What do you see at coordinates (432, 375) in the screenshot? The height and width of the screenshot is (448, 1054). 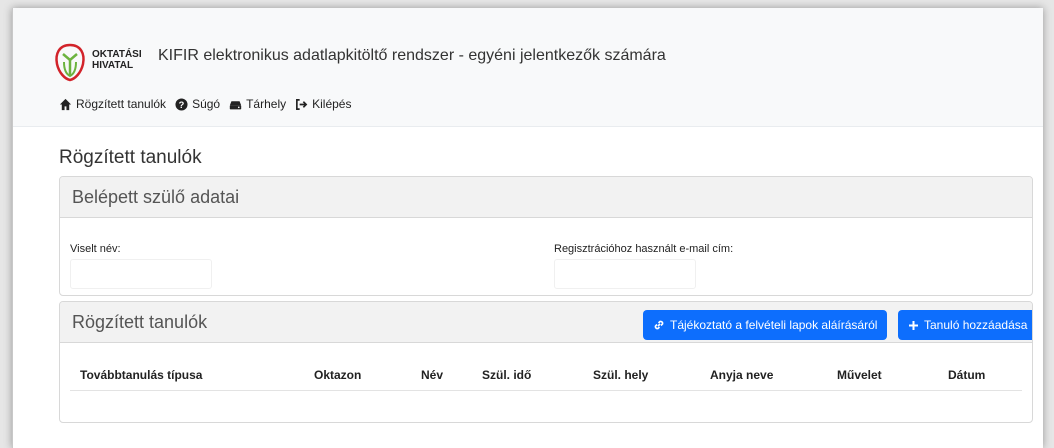 I see `col-header-name: Név` at bounding box center [432, 375].